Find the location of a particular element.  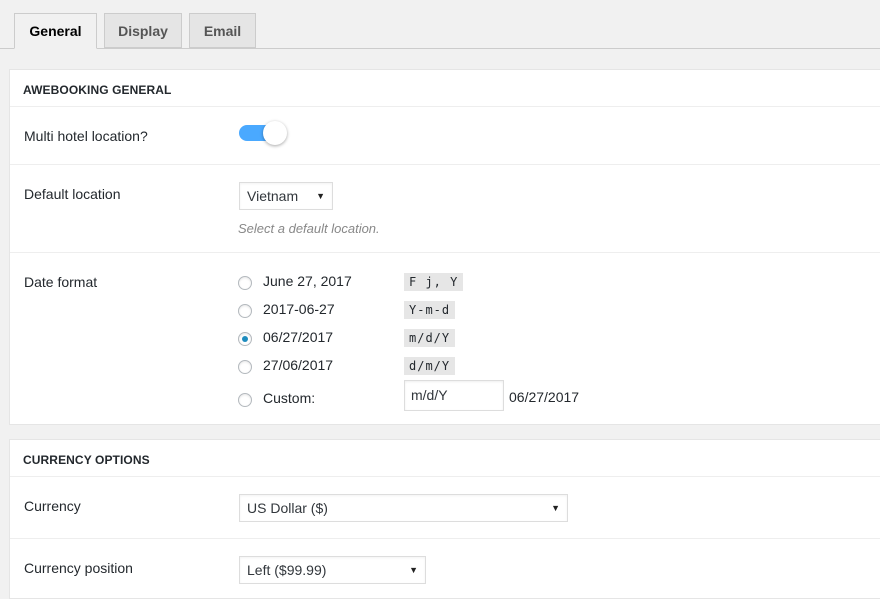

format-code: F j, Y is located at coordinates (434, 282).